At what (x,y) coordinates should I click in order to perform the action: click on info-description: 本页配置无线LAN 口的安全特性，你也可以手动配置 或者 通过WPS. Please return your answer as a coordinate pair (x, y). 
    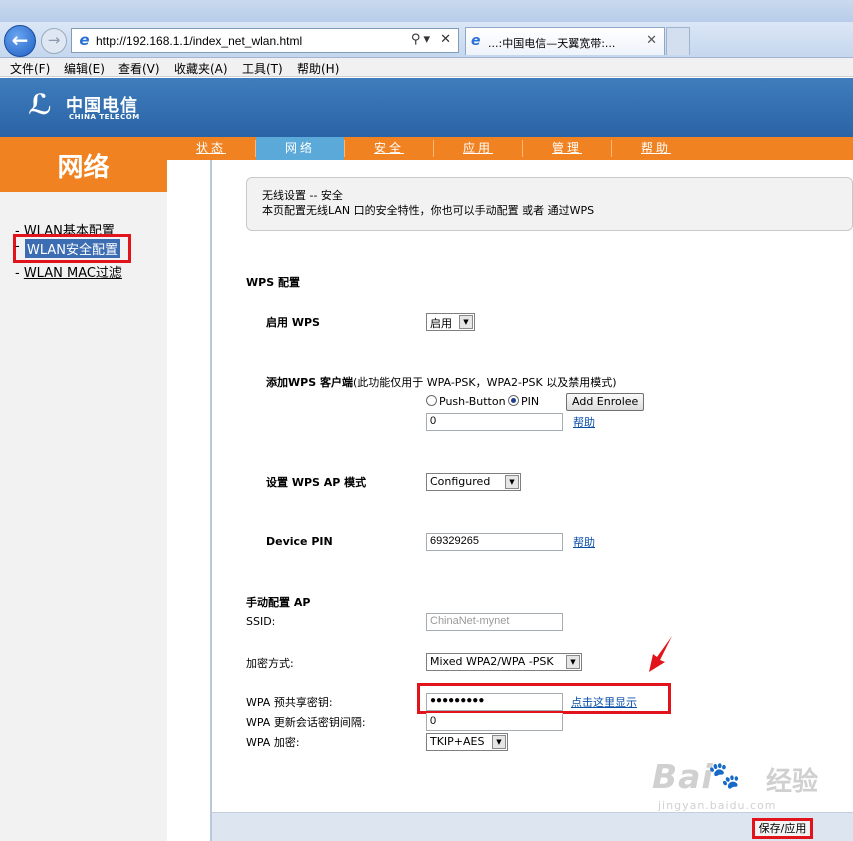
    Looking at the image, I should click on (428, 210).